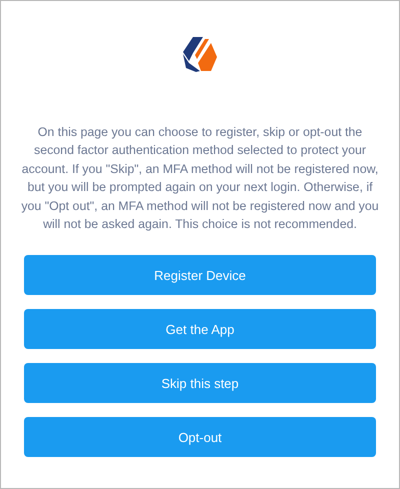 This screenshot has width=400, height=489. Describe the element at coordinates (200, 54) in the screenshot. I see `logo-icon` at that location.